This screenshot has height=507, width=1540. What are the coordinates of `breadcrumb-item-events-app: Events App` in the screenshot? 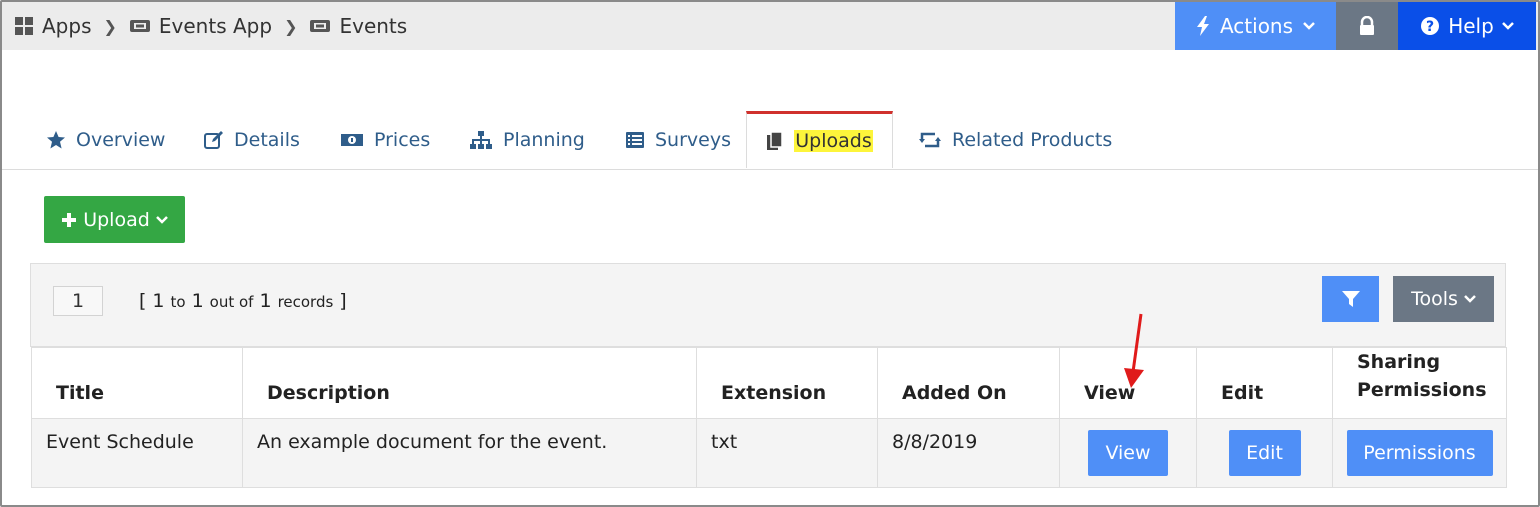 It's located at (200, 26).